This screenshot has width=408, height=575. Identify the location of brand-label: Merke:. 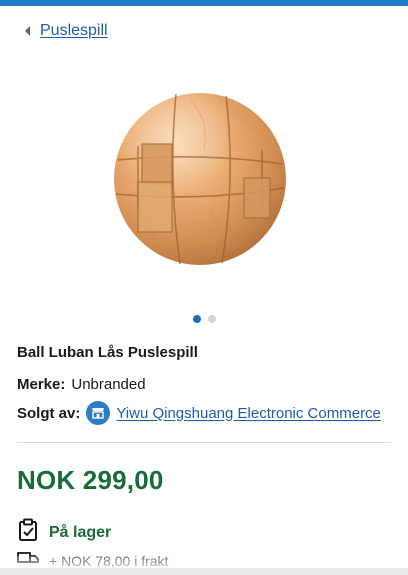
(41, 384).